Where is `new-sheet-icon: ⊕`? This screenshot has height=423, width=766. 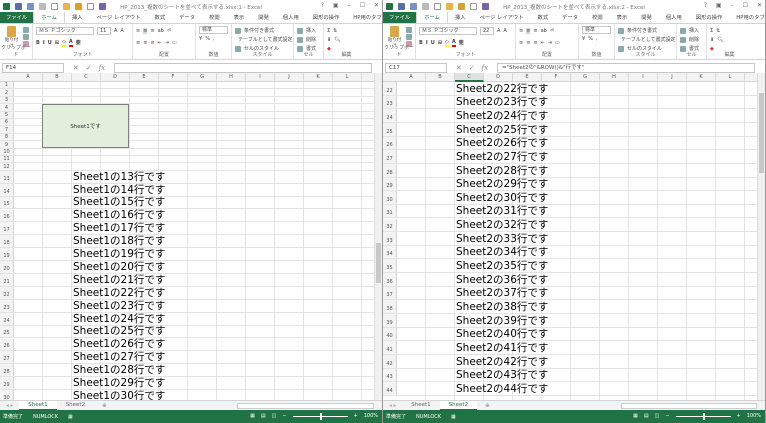
new-sheet-icon: ⊕ is located at coordinates (104, 406).